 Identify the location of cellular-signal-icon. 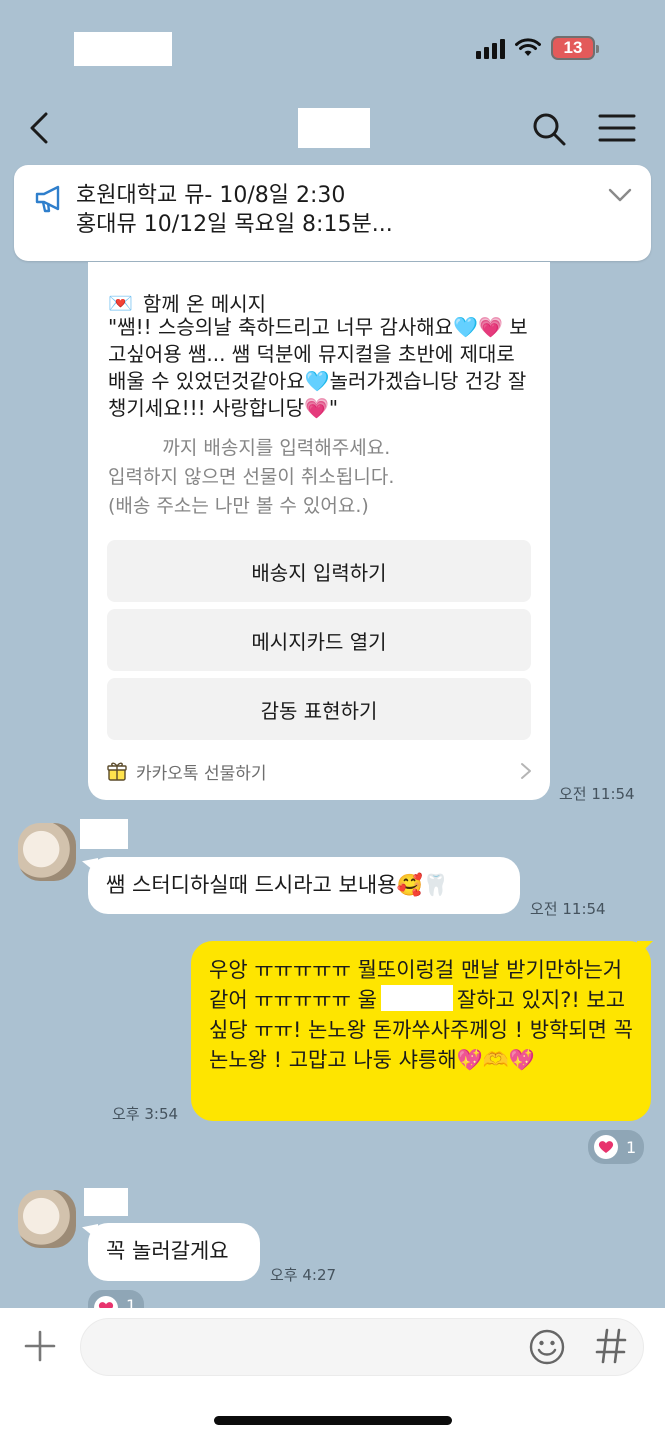
(490, 48).